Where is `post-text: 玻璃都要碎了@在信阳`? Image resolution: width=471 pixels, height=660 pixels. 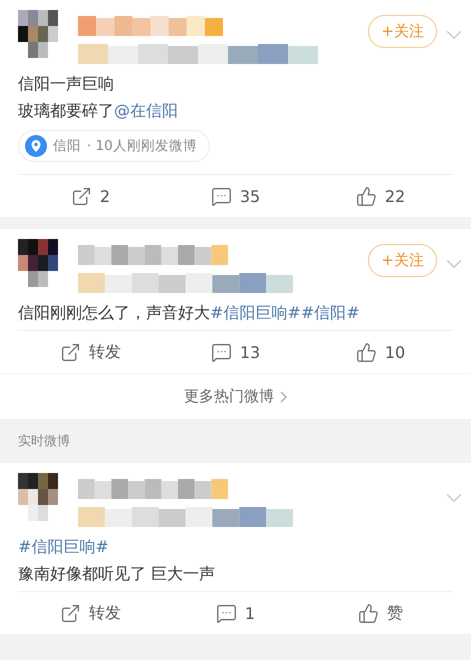
post-text: 玻璃都要碎了@在信阳 is located at coordinates (98, 111).